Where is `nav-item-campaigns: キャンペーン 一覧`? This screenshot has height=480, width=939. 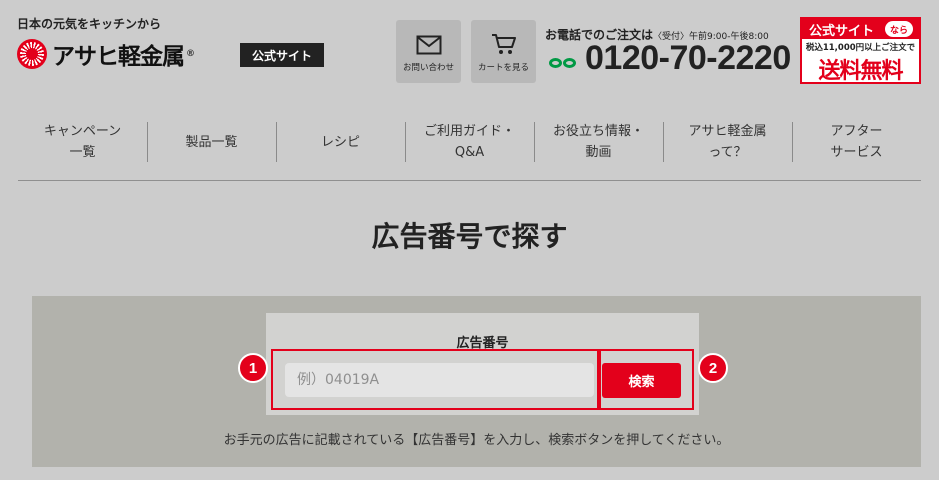 nav-item-campaigns: キャンペーン 一覧 is located at coordinates (82, 142).